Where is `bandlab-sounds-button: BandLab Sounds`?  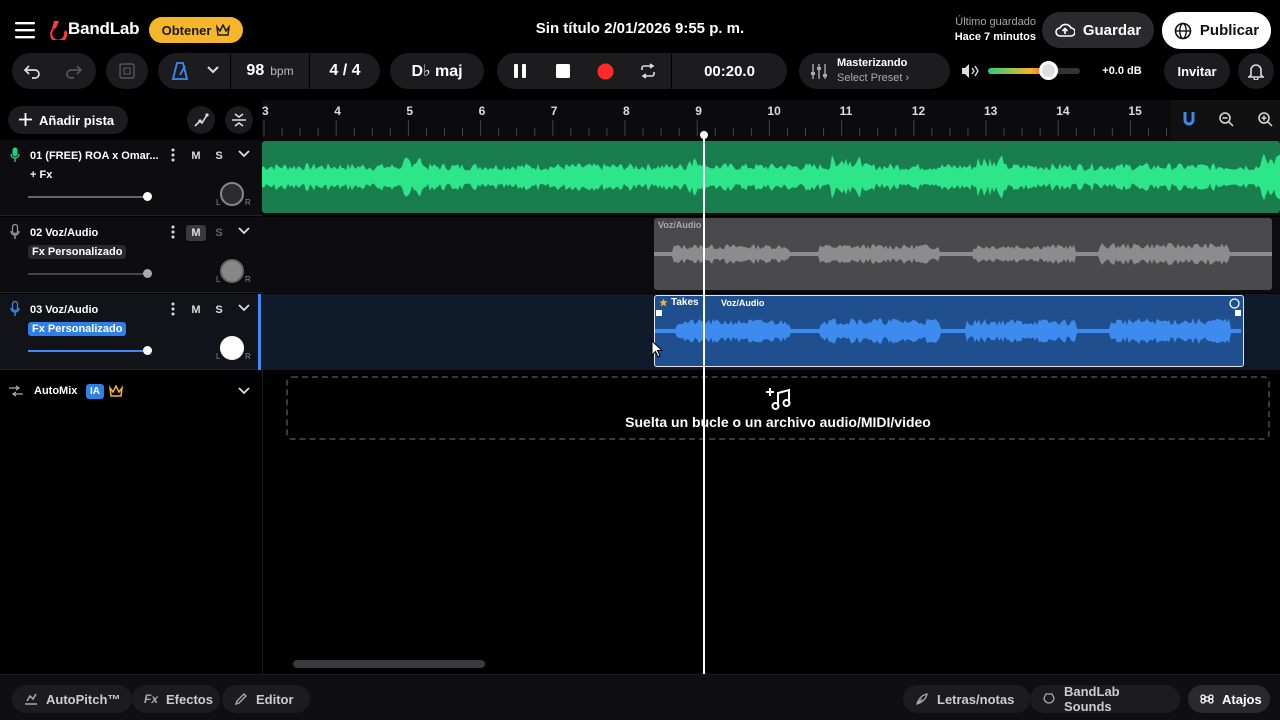 bandlab-sounds-button: BandLab Sounds is located at coordinates (1105, 699).